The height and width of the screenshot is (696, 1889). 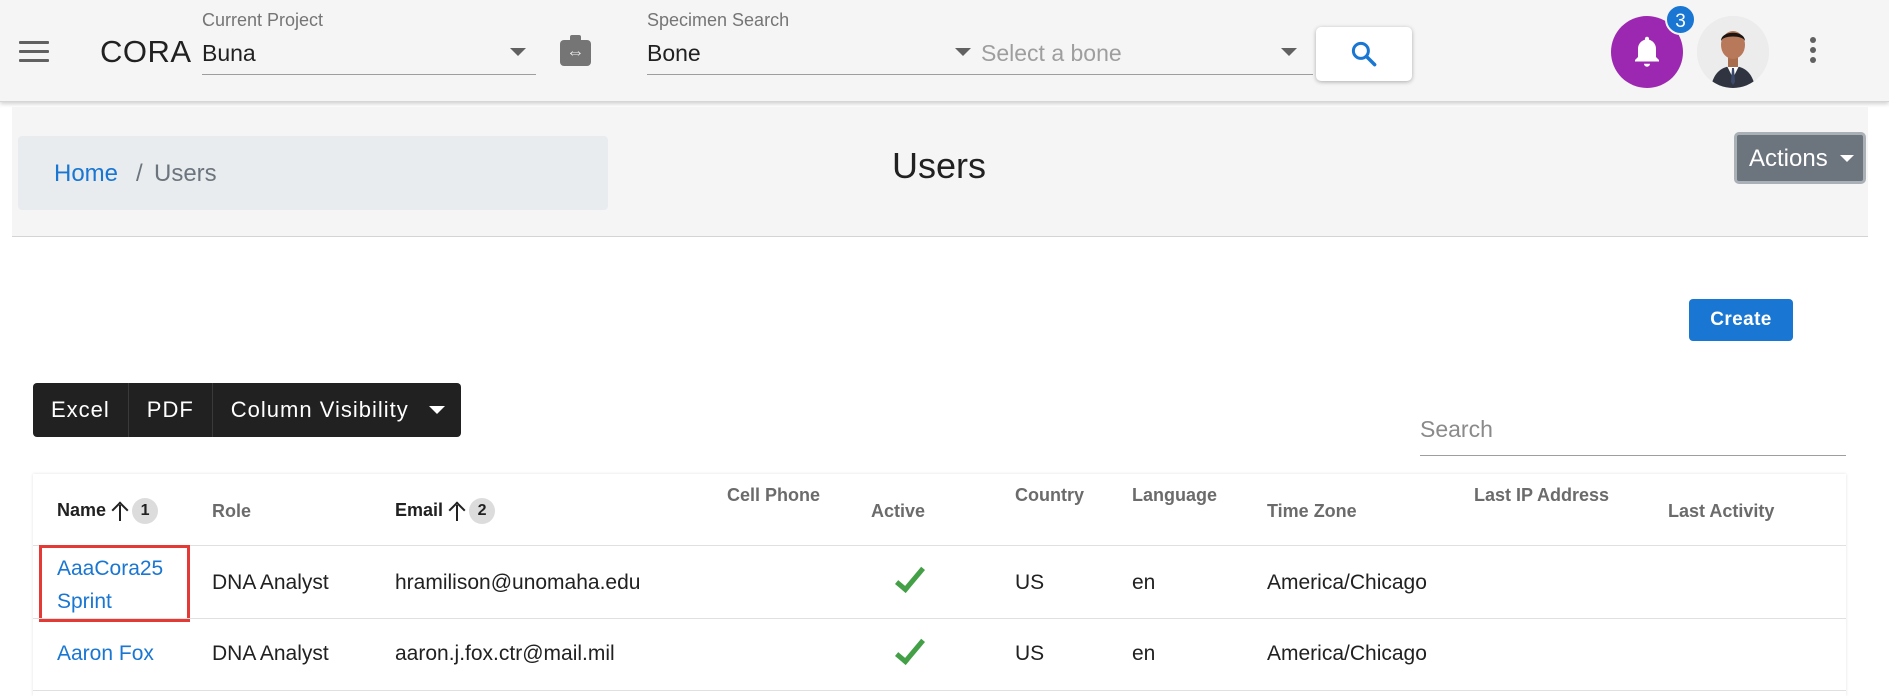 What do you see at coordinates (1788, 158) in the screenshot?
I see `actions-label: Actions` at bounding box center [1788, 158].